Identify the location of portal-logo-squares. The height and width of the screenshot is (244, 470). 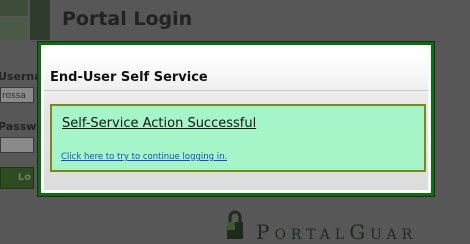
(25, 20).